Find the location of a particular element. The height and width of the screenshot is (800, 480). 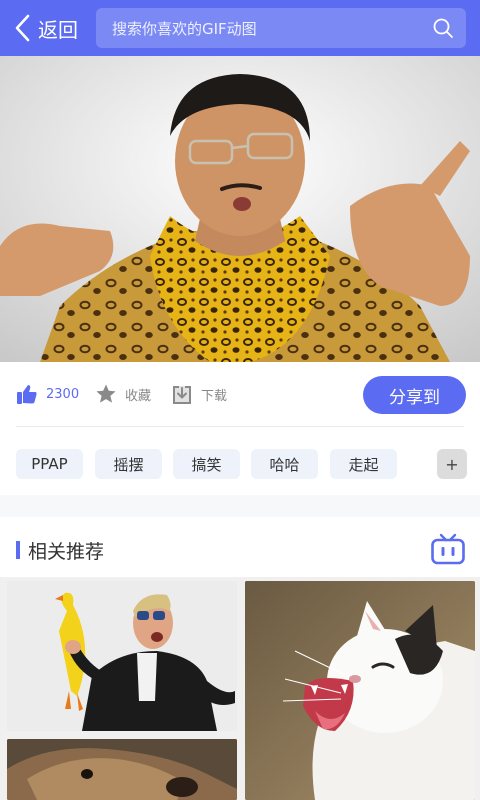

search-input: 搜索你喜欢的GIF动图 is located at coordinates (281, 28).